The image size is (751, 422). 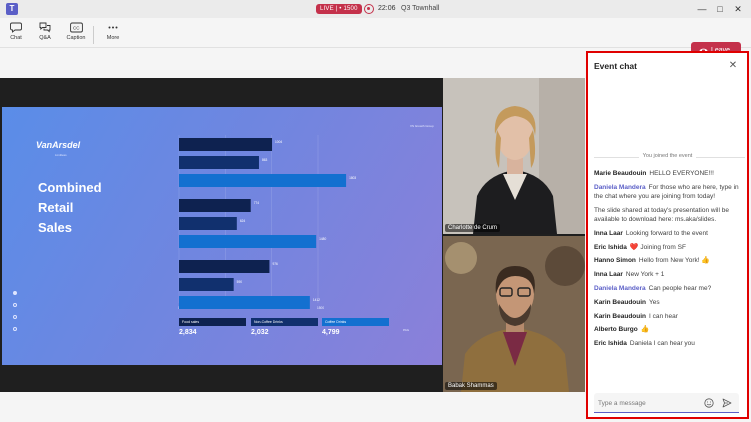 I want to click on chart-data-label: 976, so click(x=275, y=264).